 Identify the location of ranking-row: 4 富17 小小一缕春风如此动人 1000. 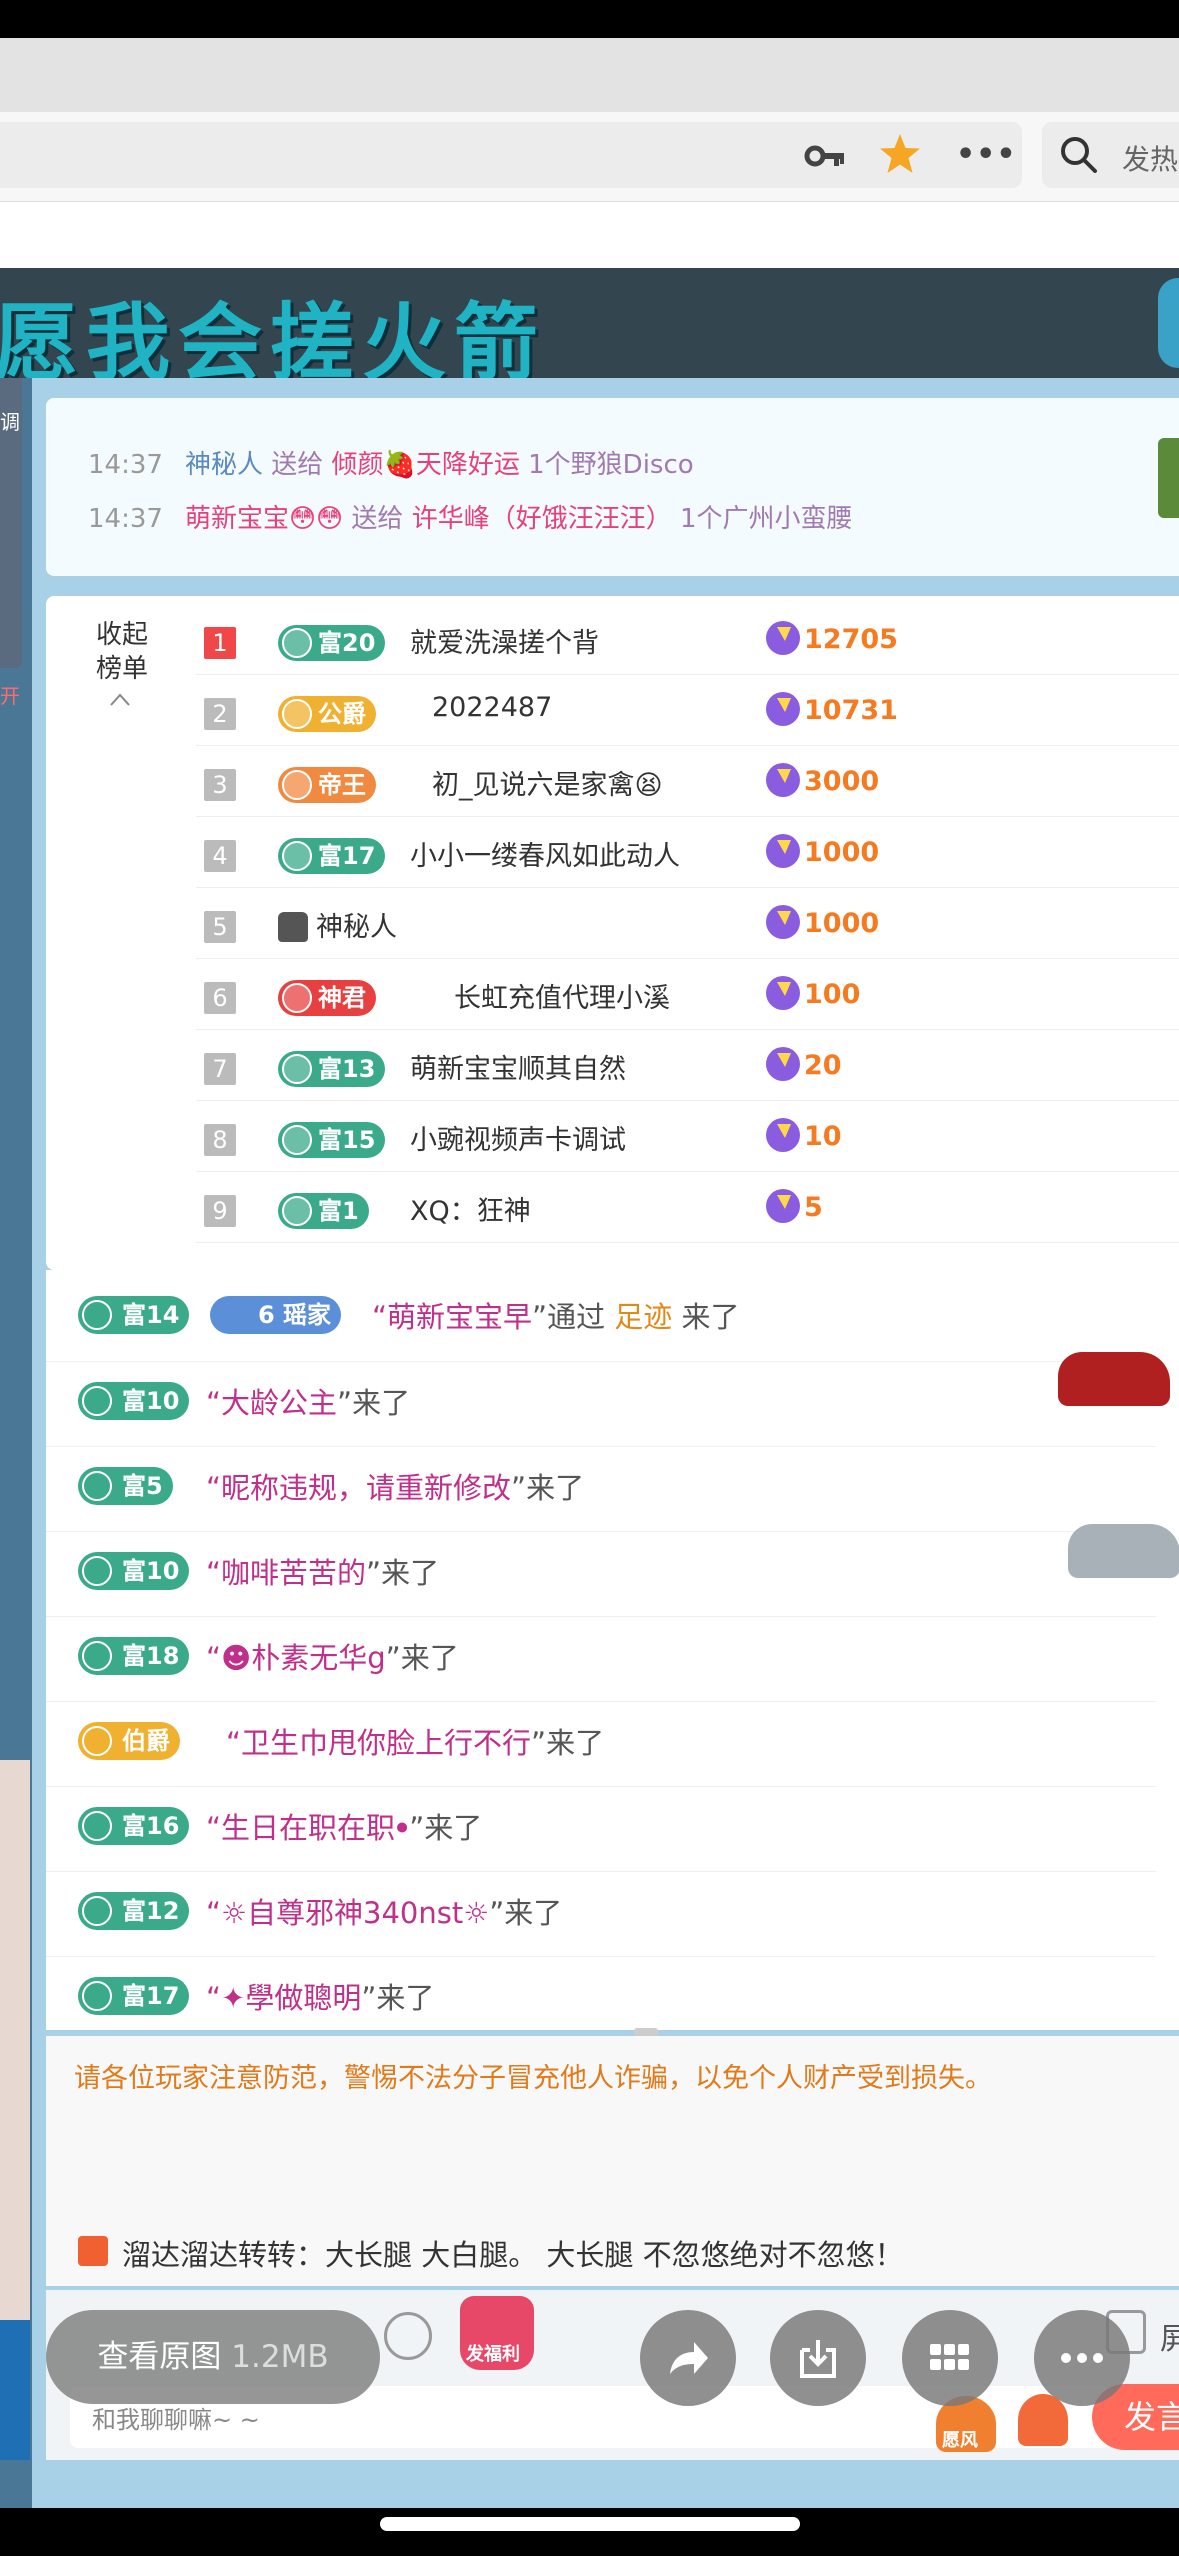
(687, 853).